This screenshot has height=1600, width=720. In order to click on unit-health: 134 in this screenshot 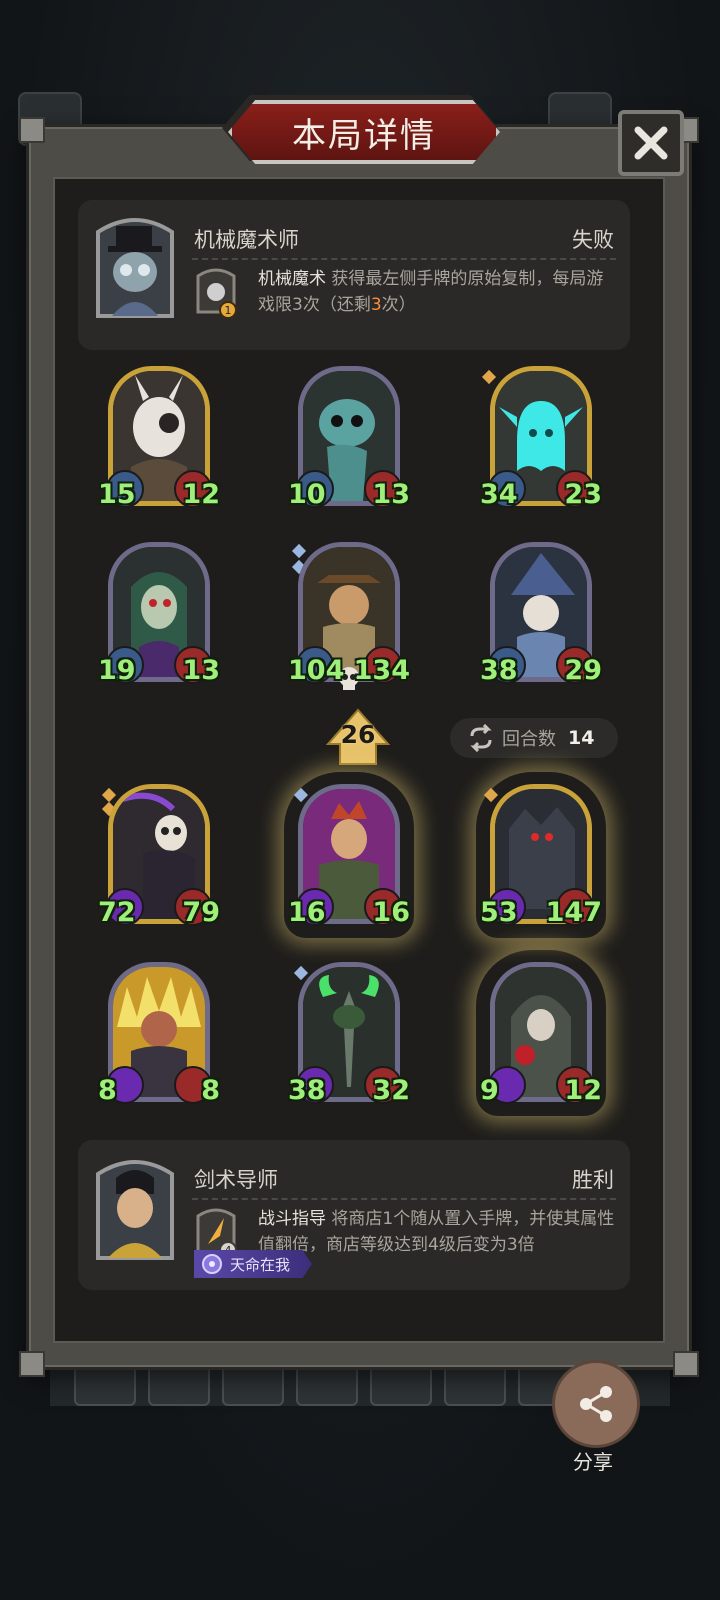, I will do `click(381, 670)`.